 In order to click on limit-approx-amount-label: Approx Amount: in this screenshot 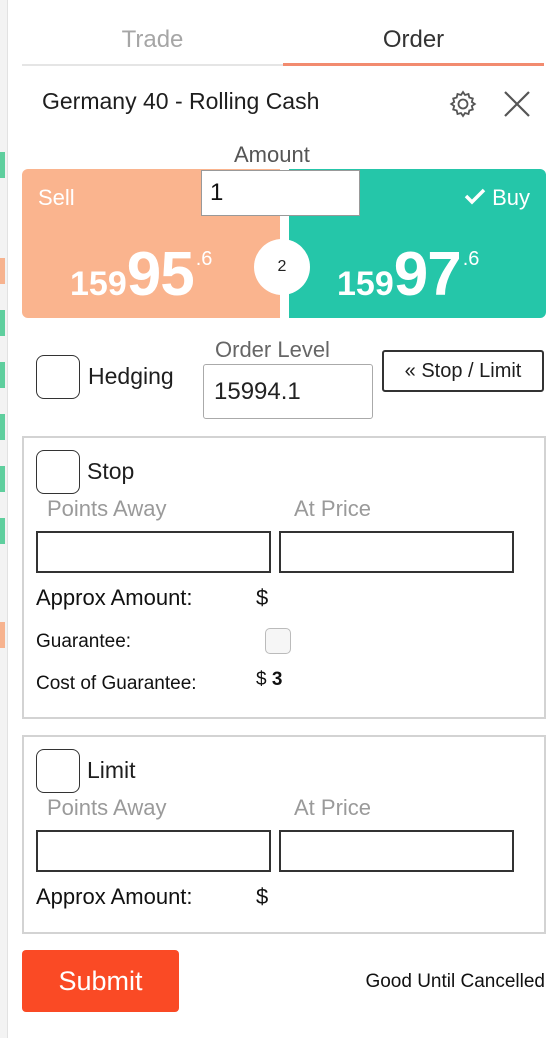, I will do `click(114, 896)`.